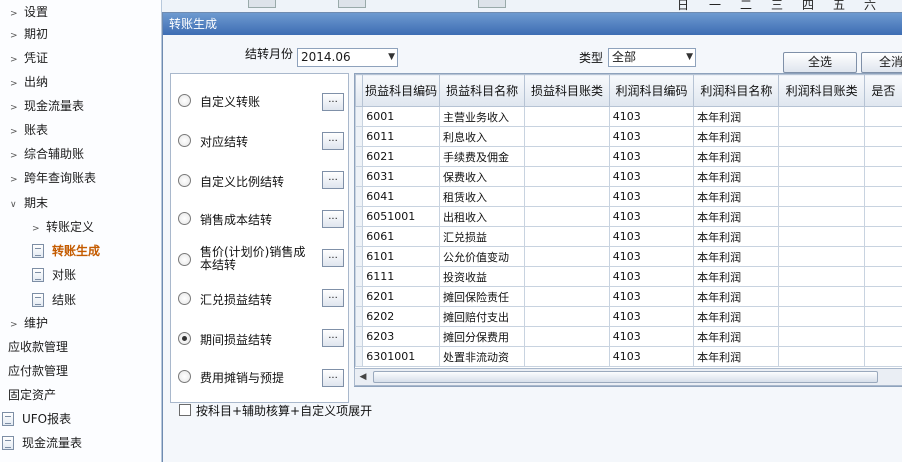 The image size is (902, 462). Describe the element at coordinates (482, 90) in the screenshot. I see `column-header: 损益科目名称` at that location.